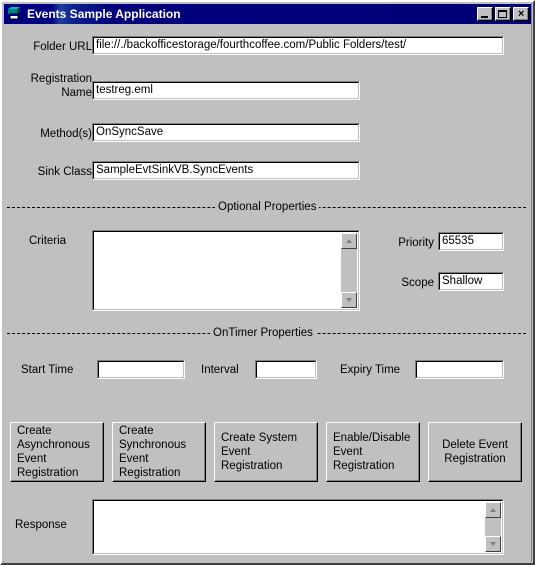 This screenshot has width=535, height=565. What do you see at coordinates (458, 241) in the screenshot?
I see `priority-value: 65535` at bounding box center [458, 241].